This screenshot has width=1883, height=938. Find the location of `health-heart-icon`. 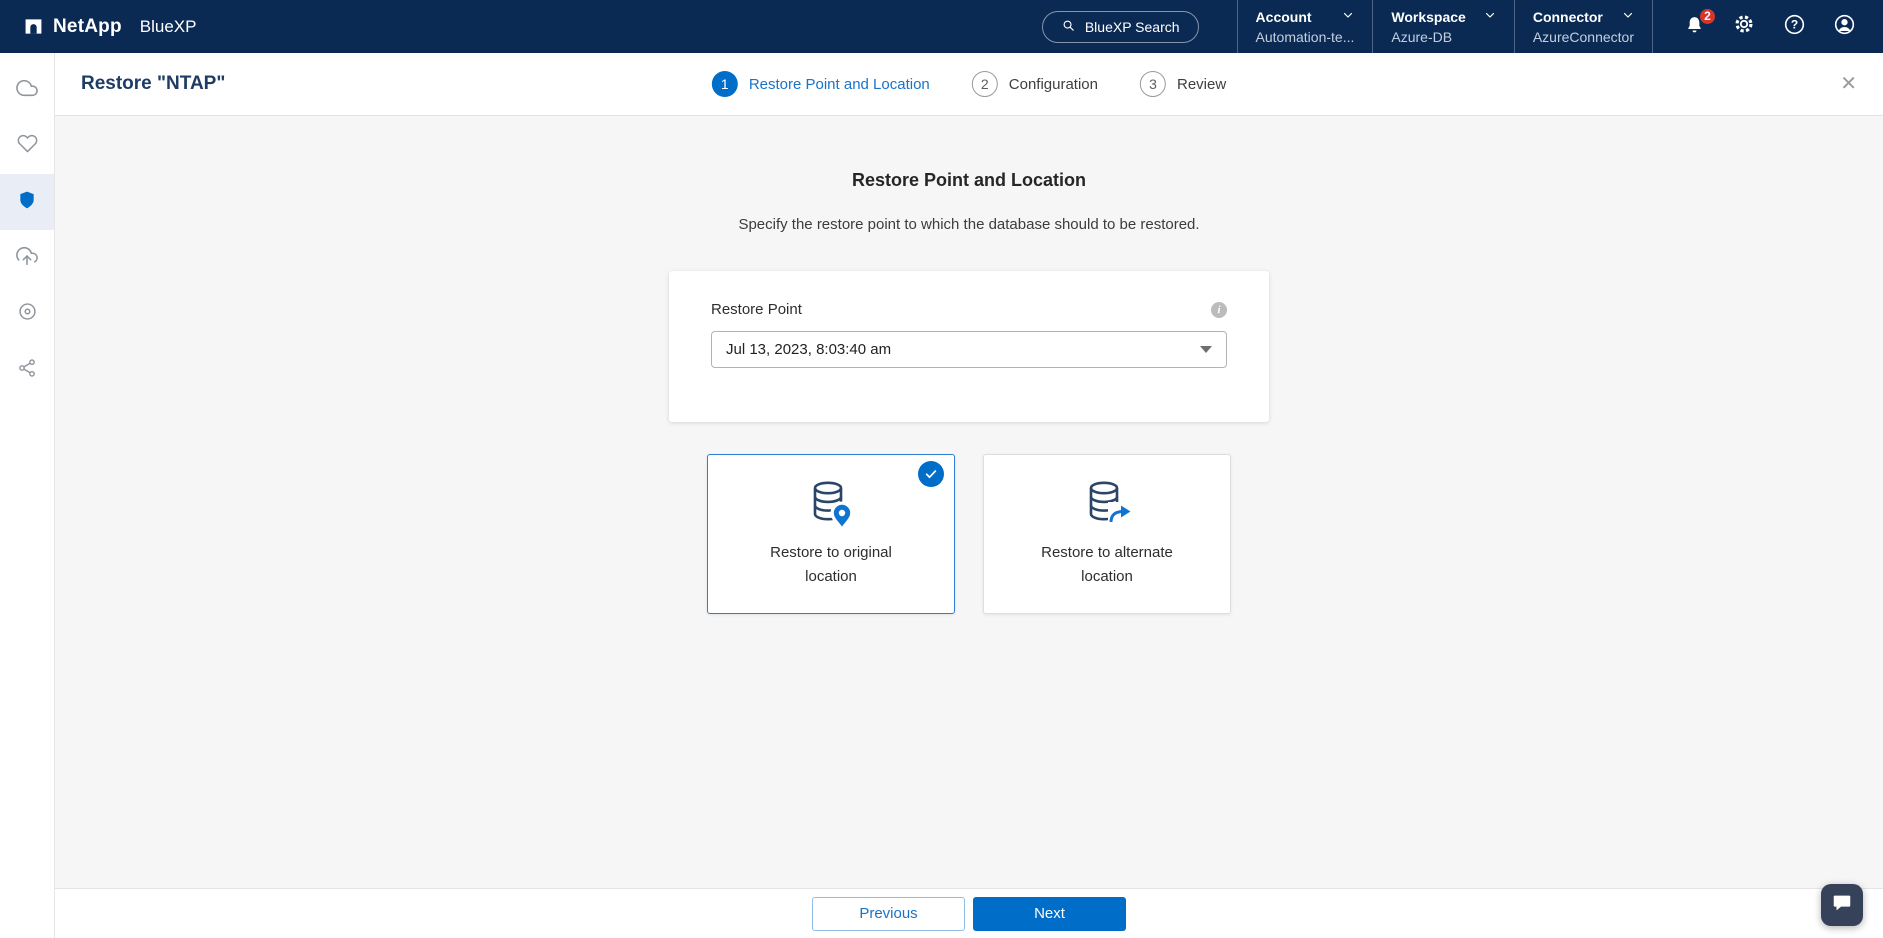

health-heart-icon is located at coordinates (27, 146).